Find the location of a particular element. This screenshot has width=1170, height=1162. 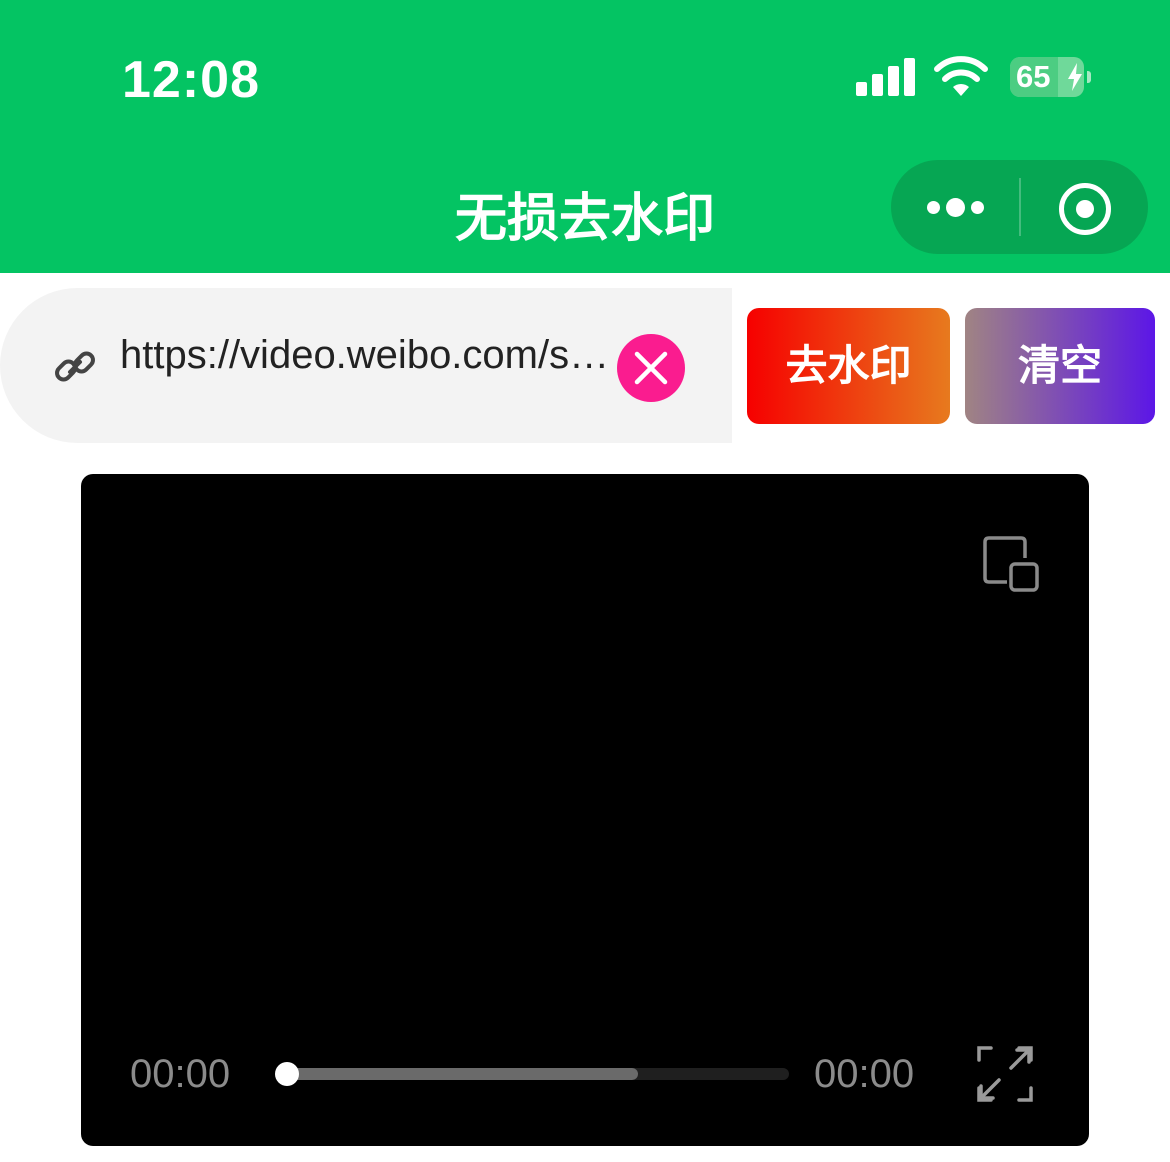

close-icon is located at coordinates (651, 368).